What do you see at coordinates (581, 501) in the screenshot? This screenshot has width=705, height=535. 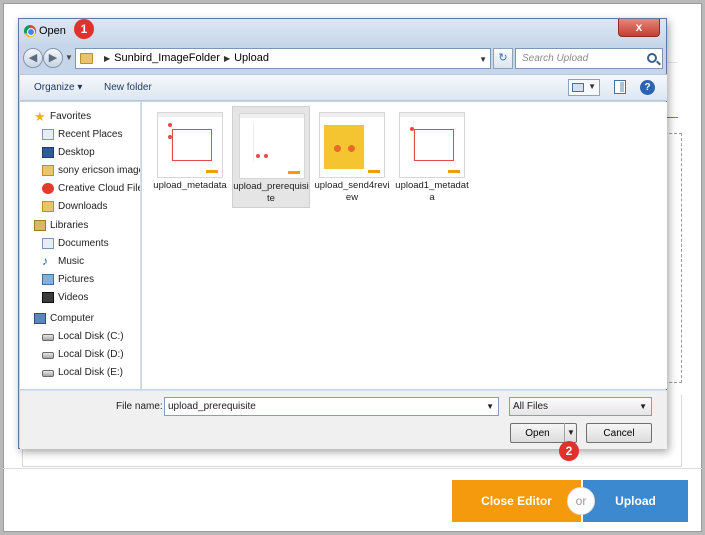 I see `or-separator: or` at bounding box center [581, 501].